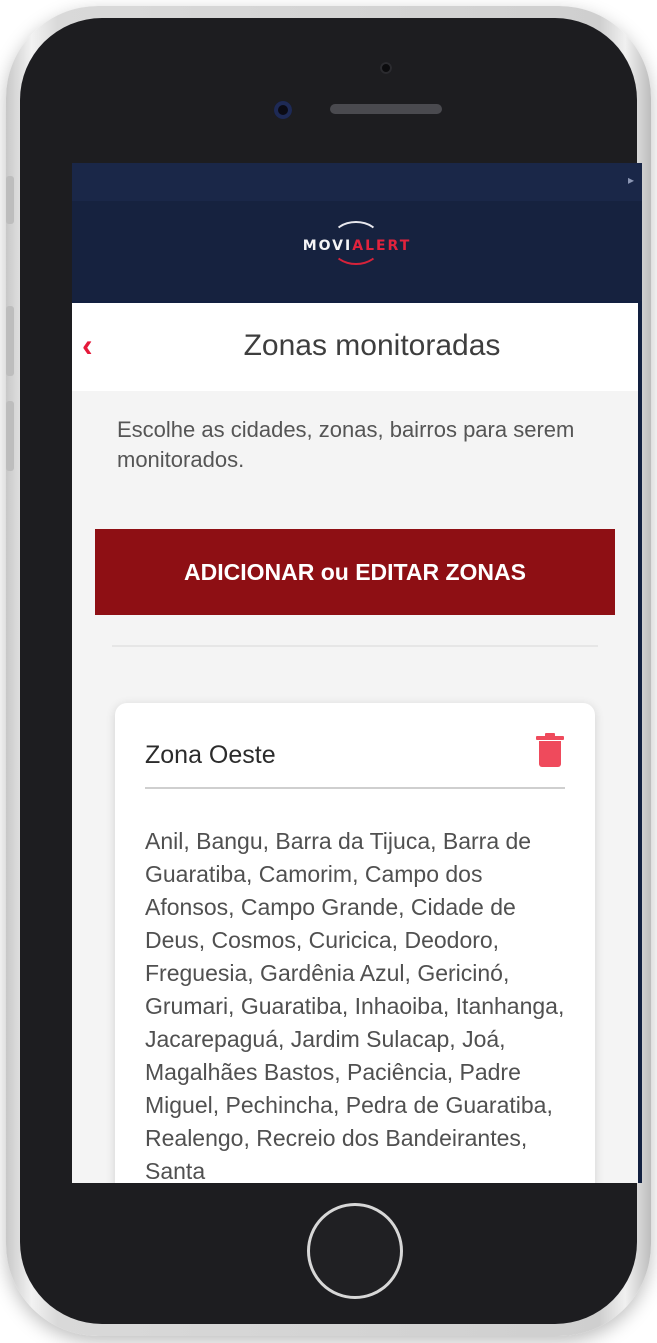 This screenshot has width=657, height=1343. Describe the element at coordinates (355, 646) in the screenshot. I see `section-divider` at that location.